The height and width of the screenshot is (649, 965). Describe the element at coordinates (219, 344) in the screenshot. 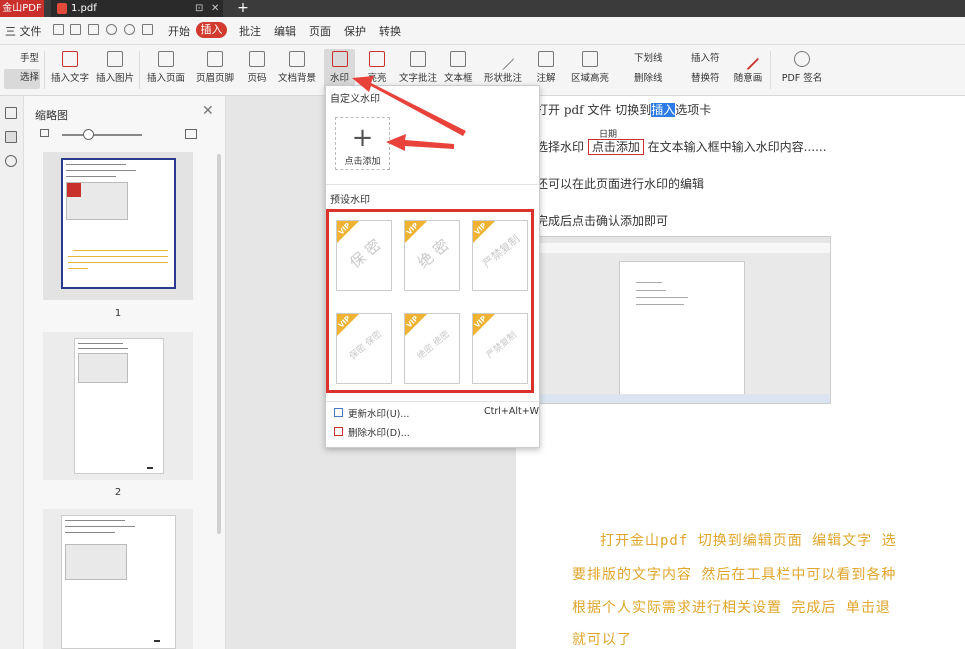

I see `thumbnail-scrollbar` at that location.